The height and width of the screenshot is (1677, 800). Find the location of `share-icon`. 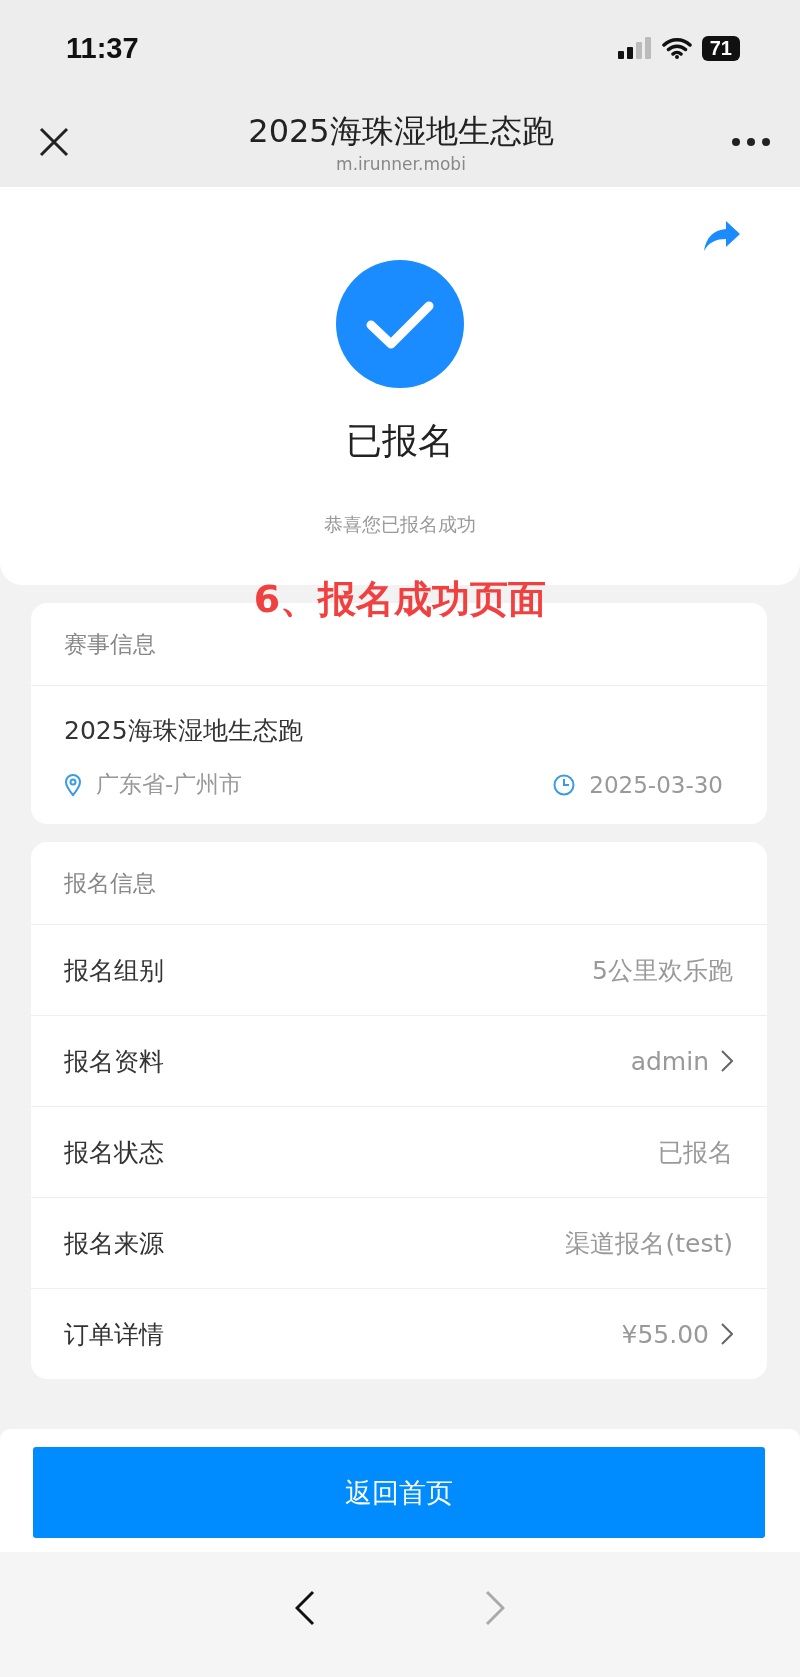

share-icon is located at coordinates (722, 236).